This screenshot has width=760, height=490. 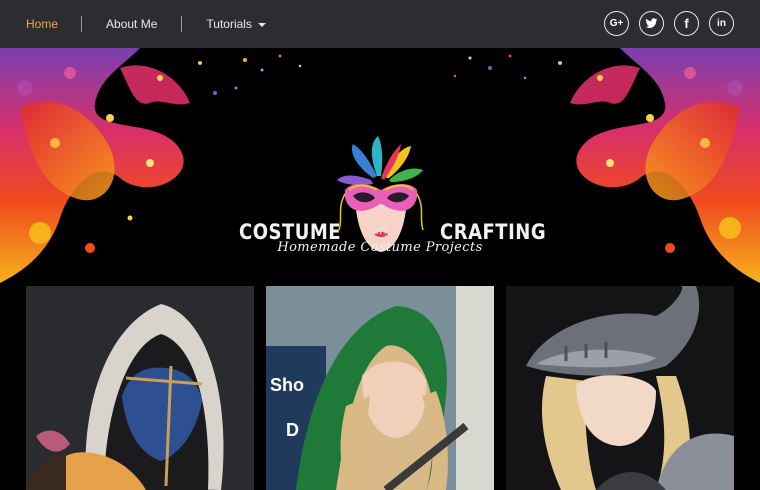 What do you see at coordinates (669, 23) in the screenshot?
I see `social-links: G+ f in` at bounding box center [669, 23].